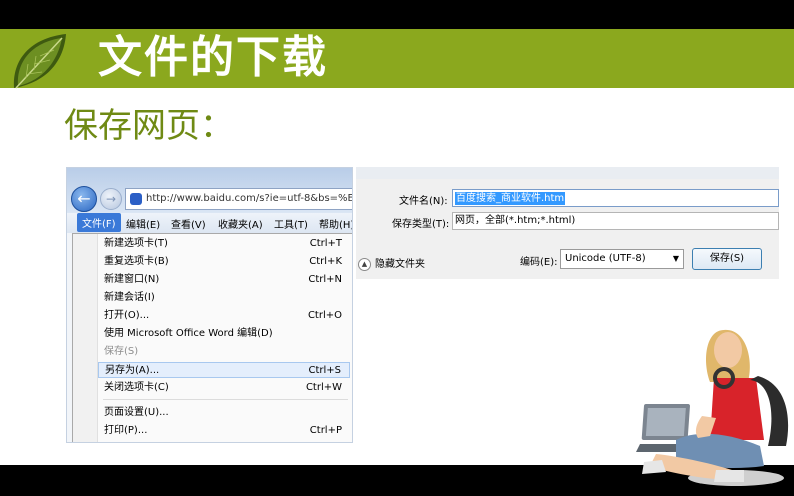  Describe the element at coordinates (209, 223) in the screenshot. I see `menu-bar: 文件(F) 编辑(E) 查看(V) 收藏夹(A) 工具(T) 帮助(H)` at that location.